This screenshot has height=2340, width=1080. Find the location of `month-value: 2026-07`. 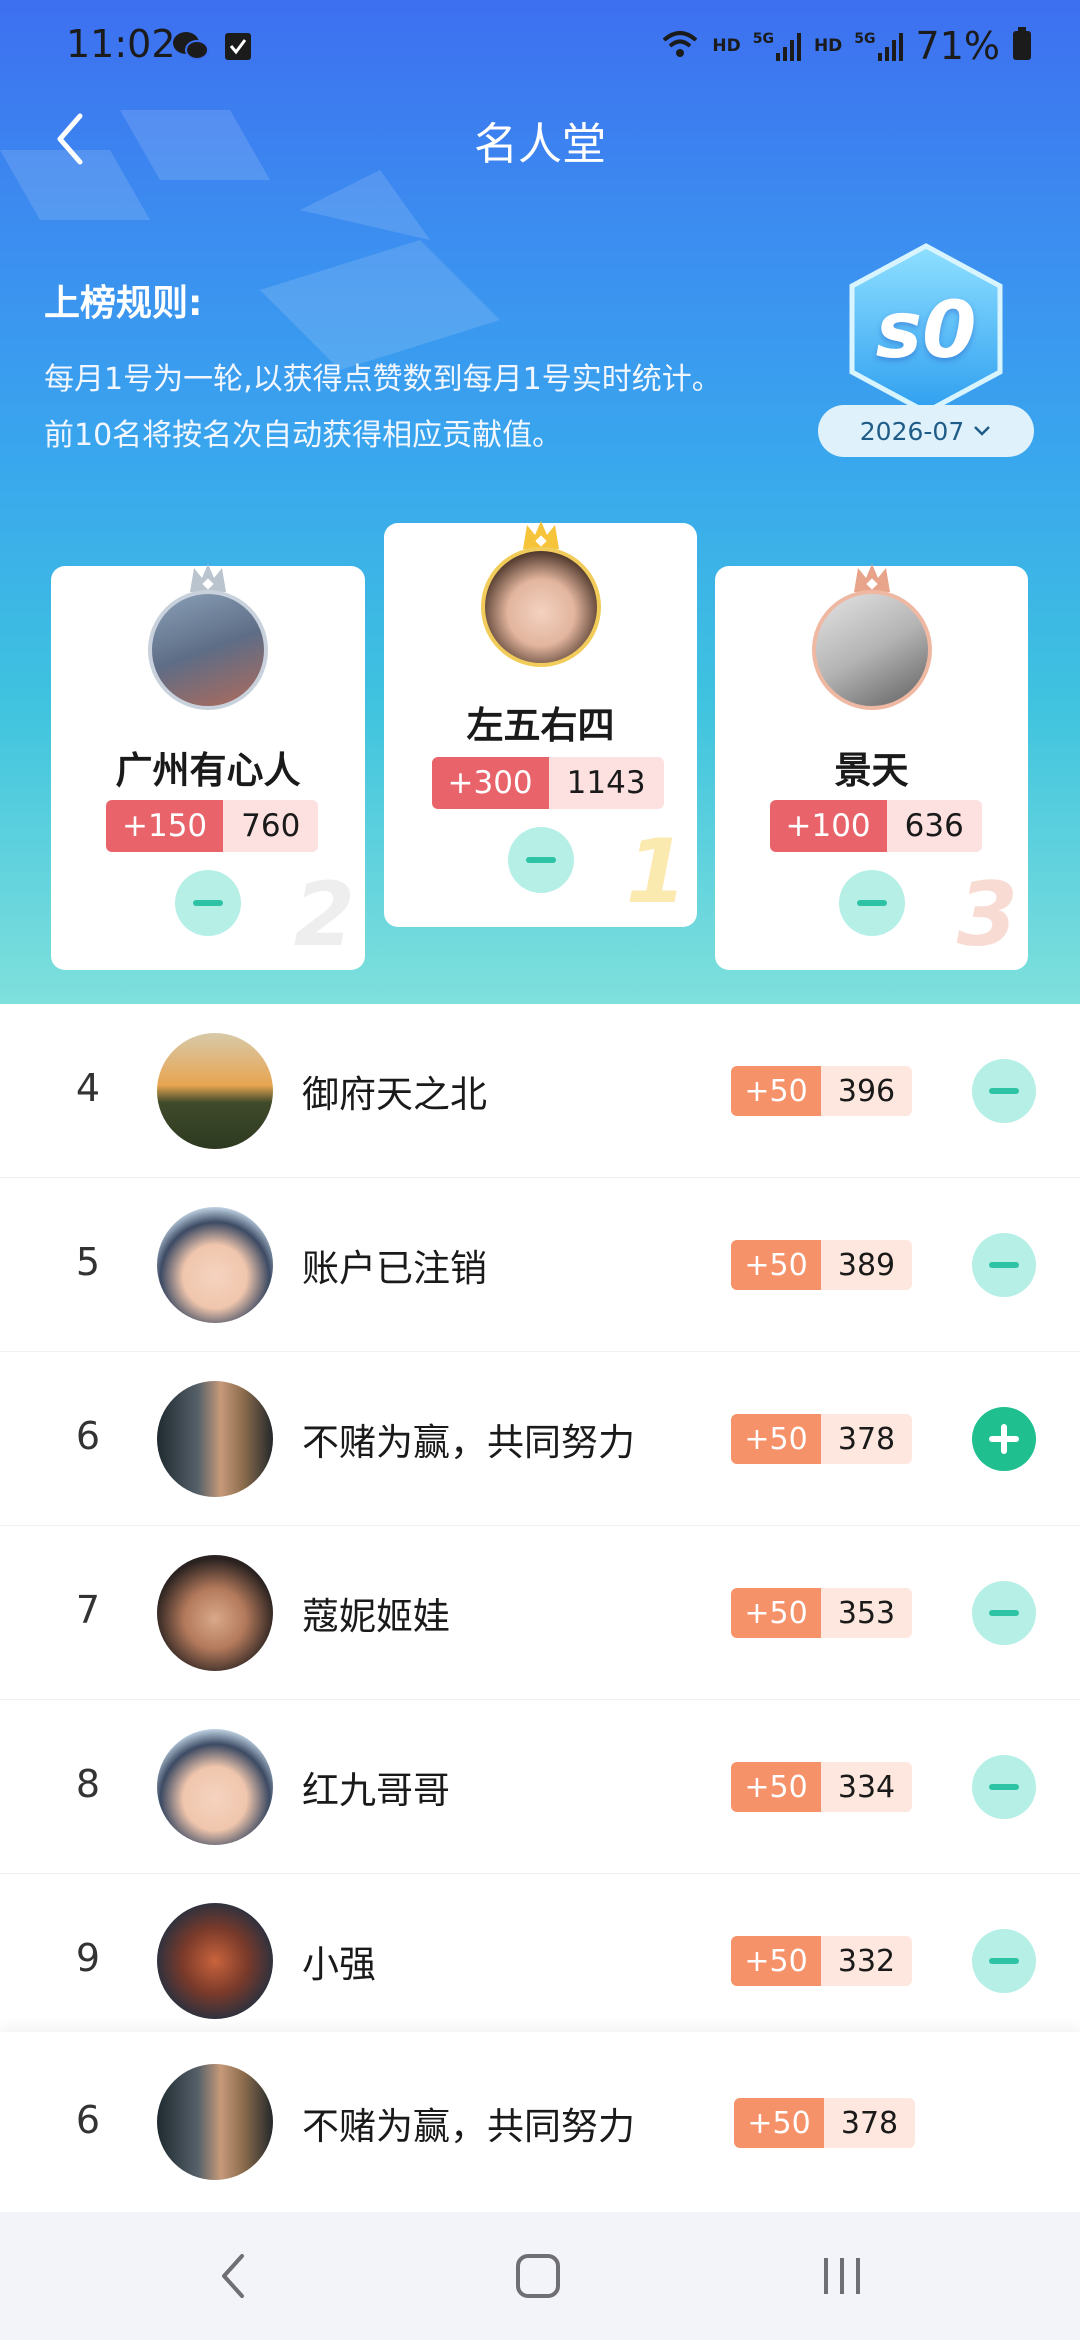

month-value: 2026-07 is located at coordinates (912, 431).